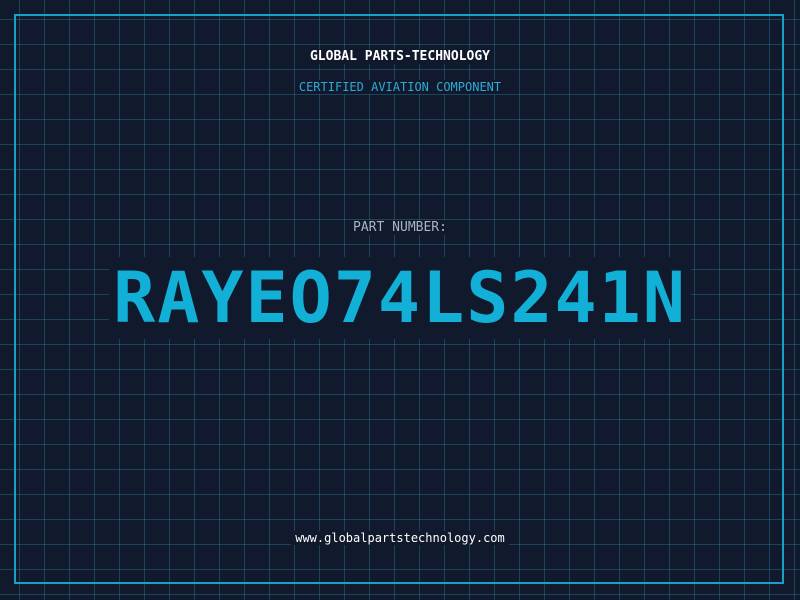 This screenshot has width=800, height=600. I want to click on website-url-text: www.globalpartstechnology.com, so click(400, 538).